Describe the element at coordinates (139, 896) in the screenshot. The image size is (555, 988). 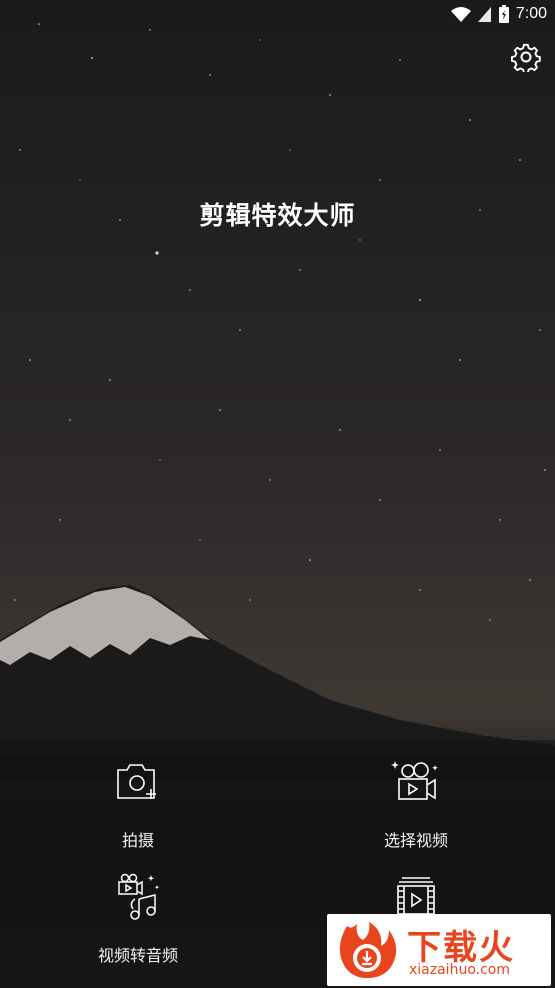
I see `video-to-audio-icon` at that location.